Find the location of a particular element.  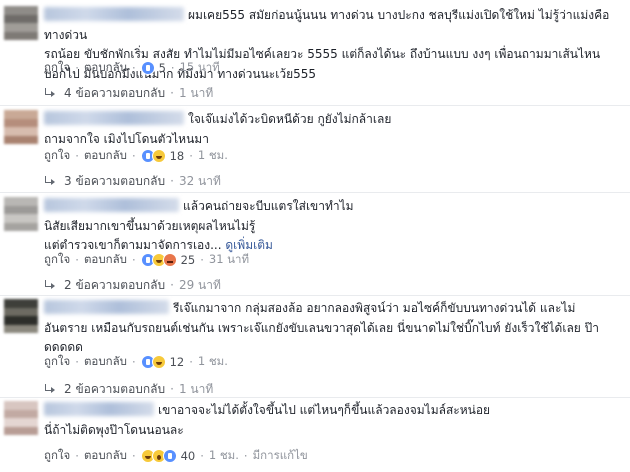

angry-reaction-icon is located at coordinates (169, 260).